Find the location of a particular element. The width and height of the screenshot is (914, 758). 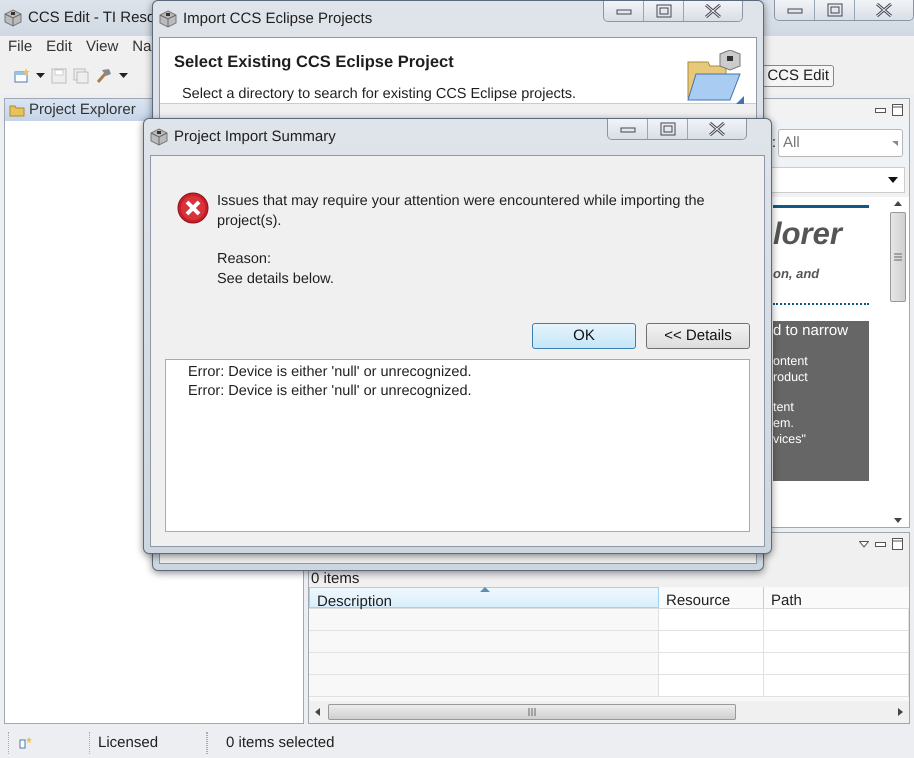

column-header: Resource is located at coordinates (711, 597).